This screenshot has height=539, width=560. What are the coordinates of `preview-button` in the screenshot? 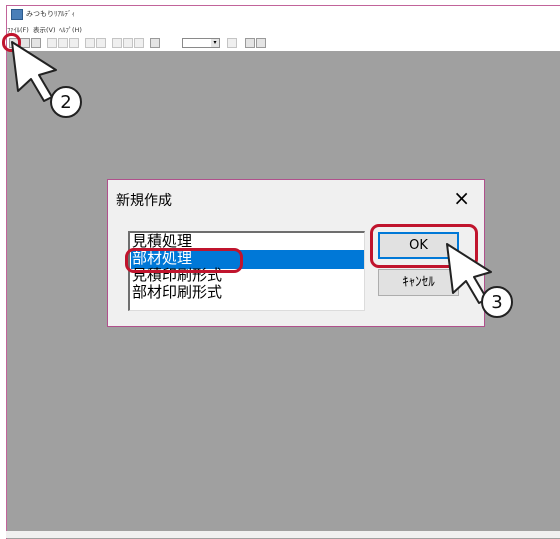 It's located at (250, 43).